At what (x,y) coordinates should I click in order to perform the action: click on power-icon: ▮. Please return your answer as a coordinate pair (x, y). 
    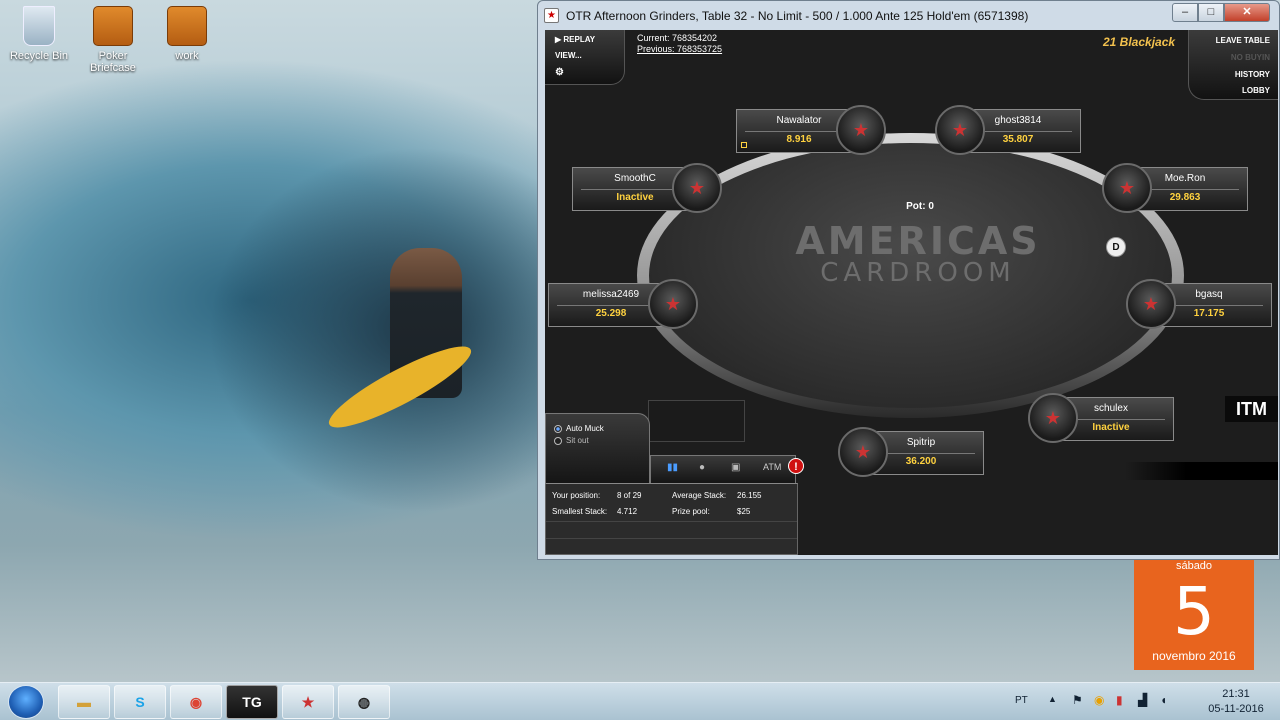
    Looking at the image, I should click on (1119, 700).